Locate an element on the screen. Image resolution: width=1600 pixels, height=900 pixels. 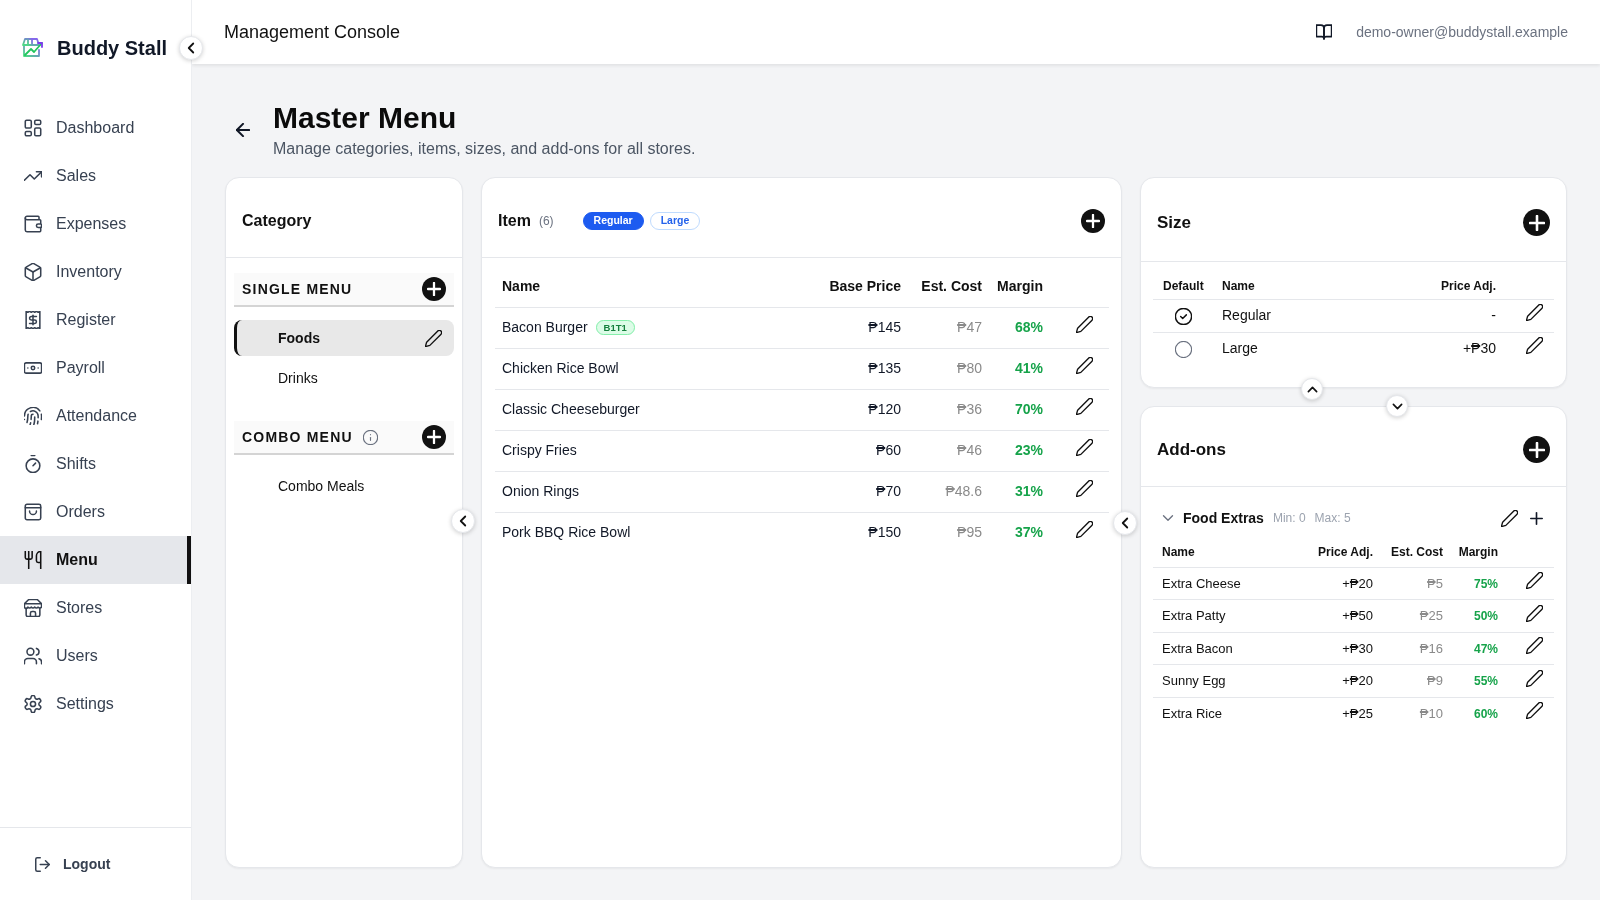
est-cost: ₱10 is located at coordinates (1431, 713).